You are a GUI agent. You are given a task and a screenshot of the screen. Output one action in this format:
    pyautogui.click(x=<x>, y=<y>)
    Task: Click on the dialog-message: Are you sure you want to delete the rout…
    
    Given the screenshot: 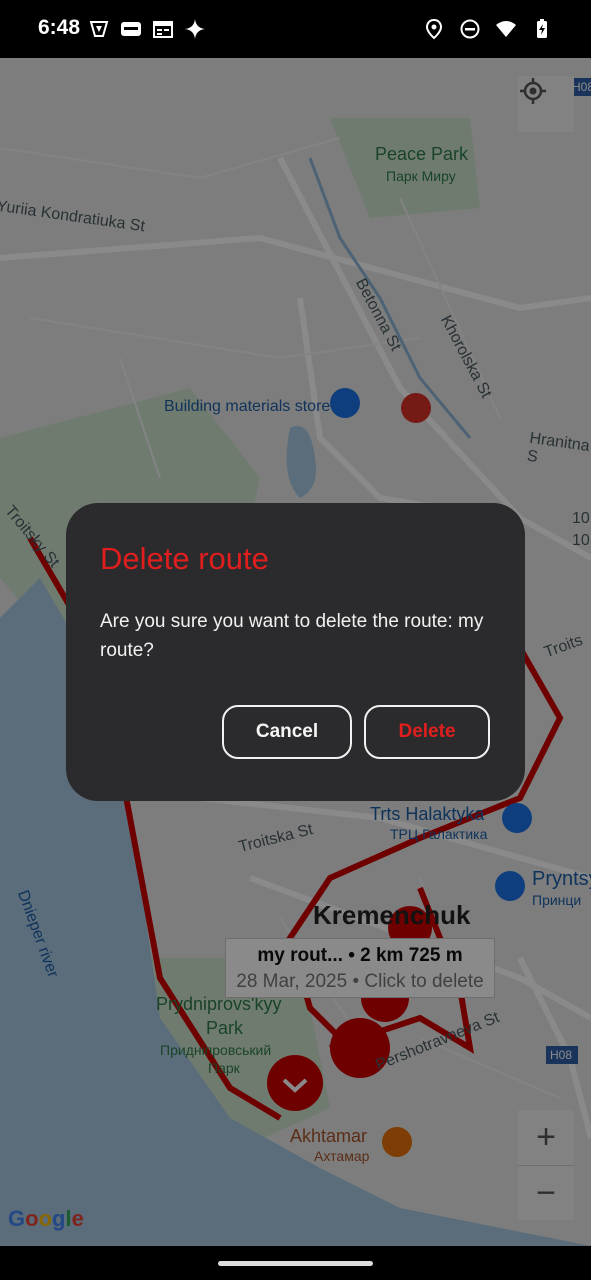 What is the action you would take?
    pyautogui.click(x=292, y=636)
    